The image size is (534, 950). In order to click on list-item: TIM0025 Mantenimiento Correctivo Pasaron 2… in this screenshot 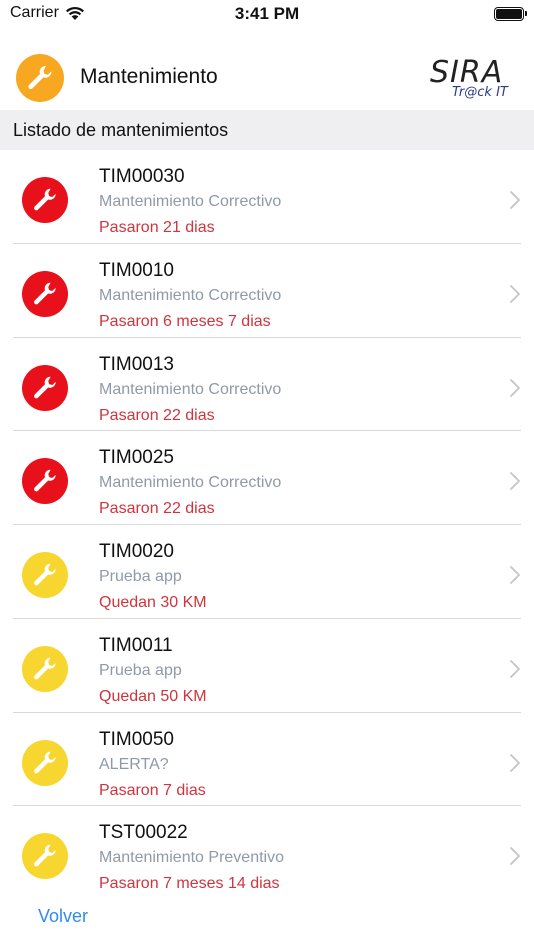, I will do `click(267, 478)`.